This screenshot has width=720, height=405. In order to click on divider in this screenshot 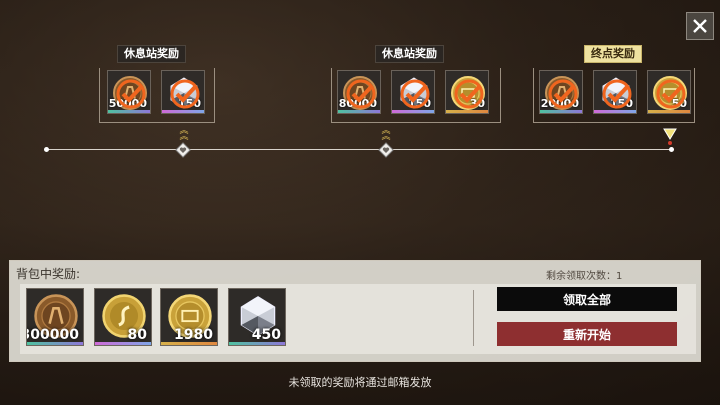, I will do `click(473, 318)`.